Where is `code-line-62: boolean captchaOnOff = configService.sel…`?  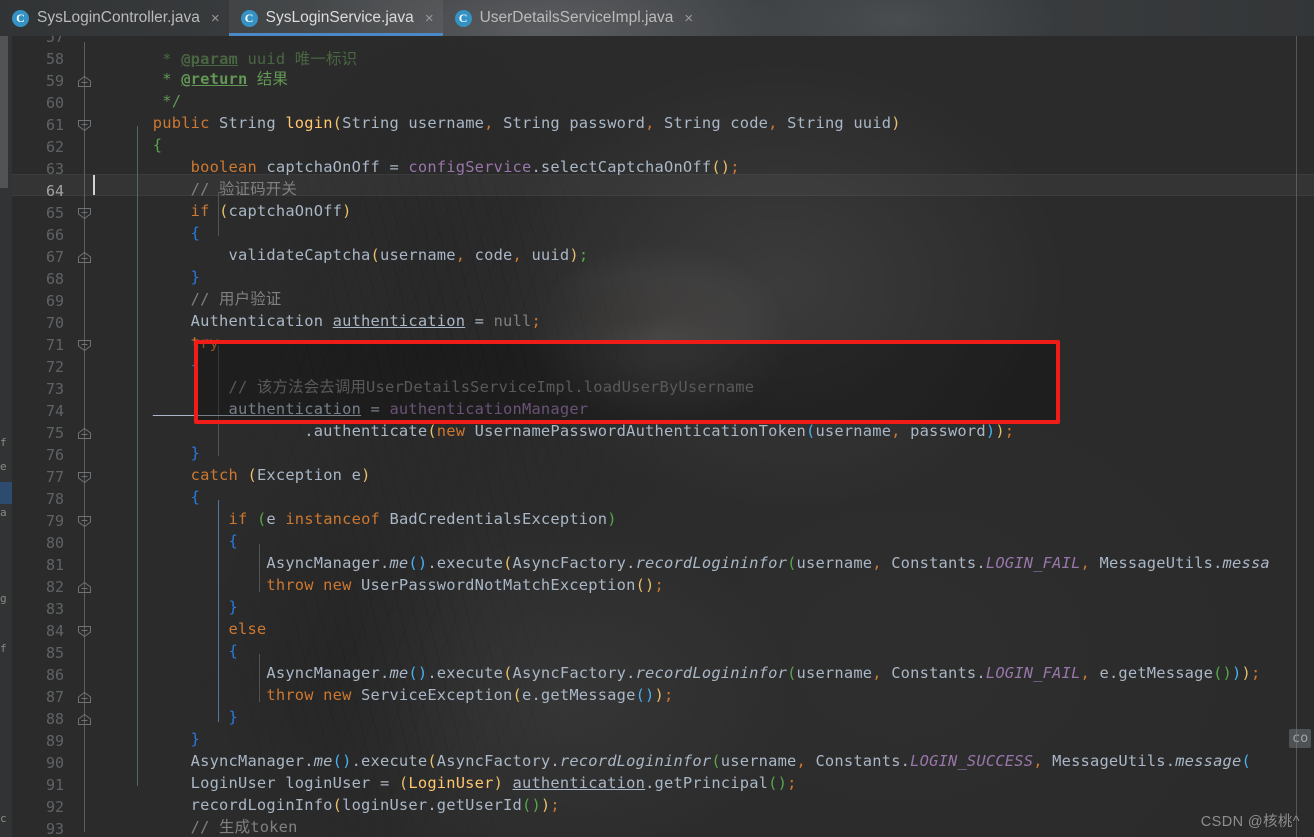
code-line-62: boolean captchaOnOff = configService.sel… is located at coordinates (446, 167).